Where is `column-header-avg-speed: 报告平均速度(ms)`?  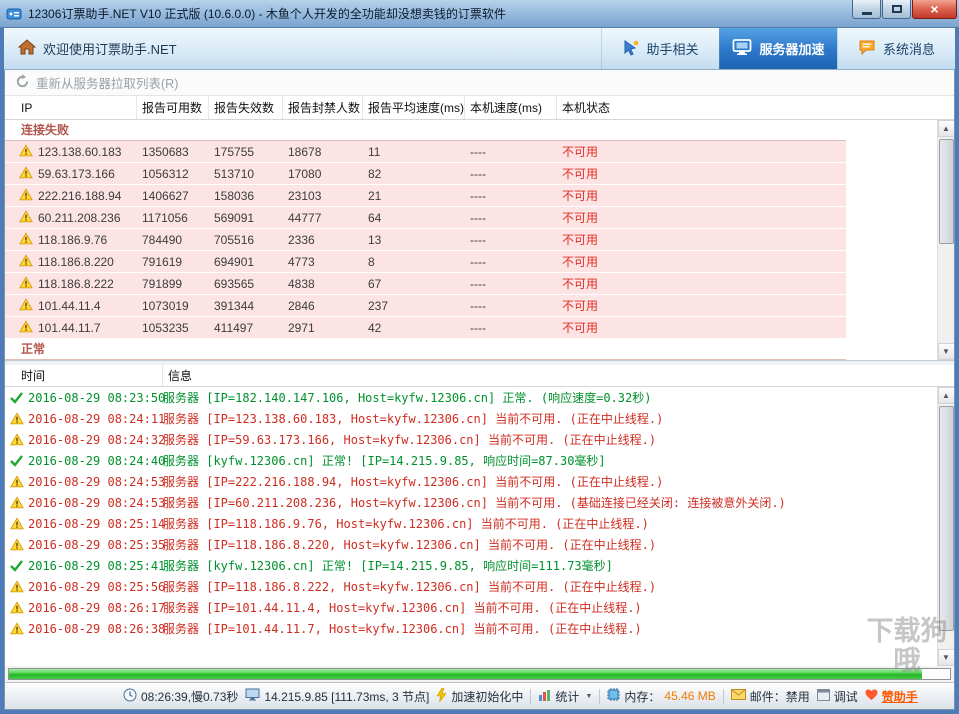 column-header-avg-speed: 报告平均速度(ms) is located at coordinates (414, 107).